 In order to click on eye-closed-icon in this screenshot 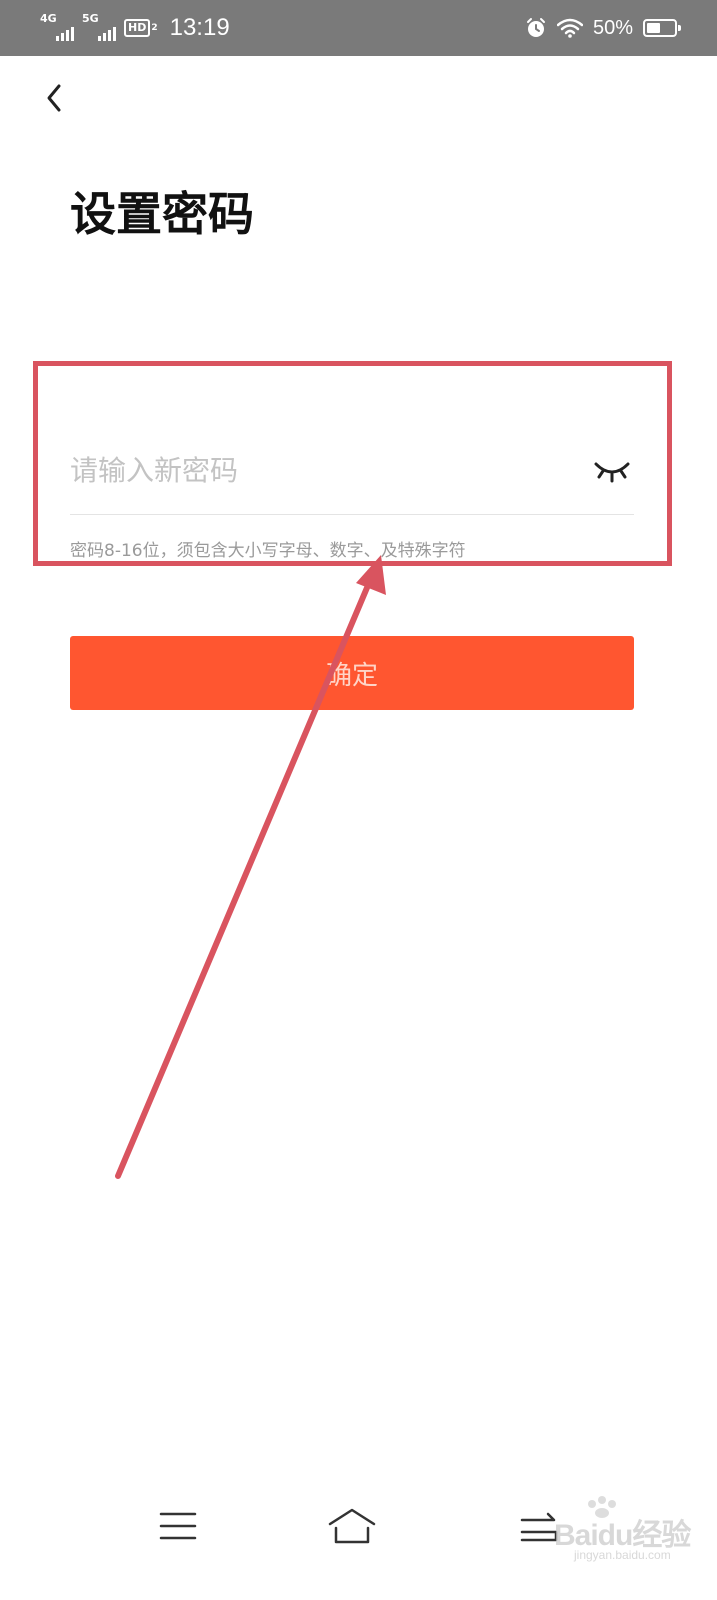, I will do `click(612, 472)`.